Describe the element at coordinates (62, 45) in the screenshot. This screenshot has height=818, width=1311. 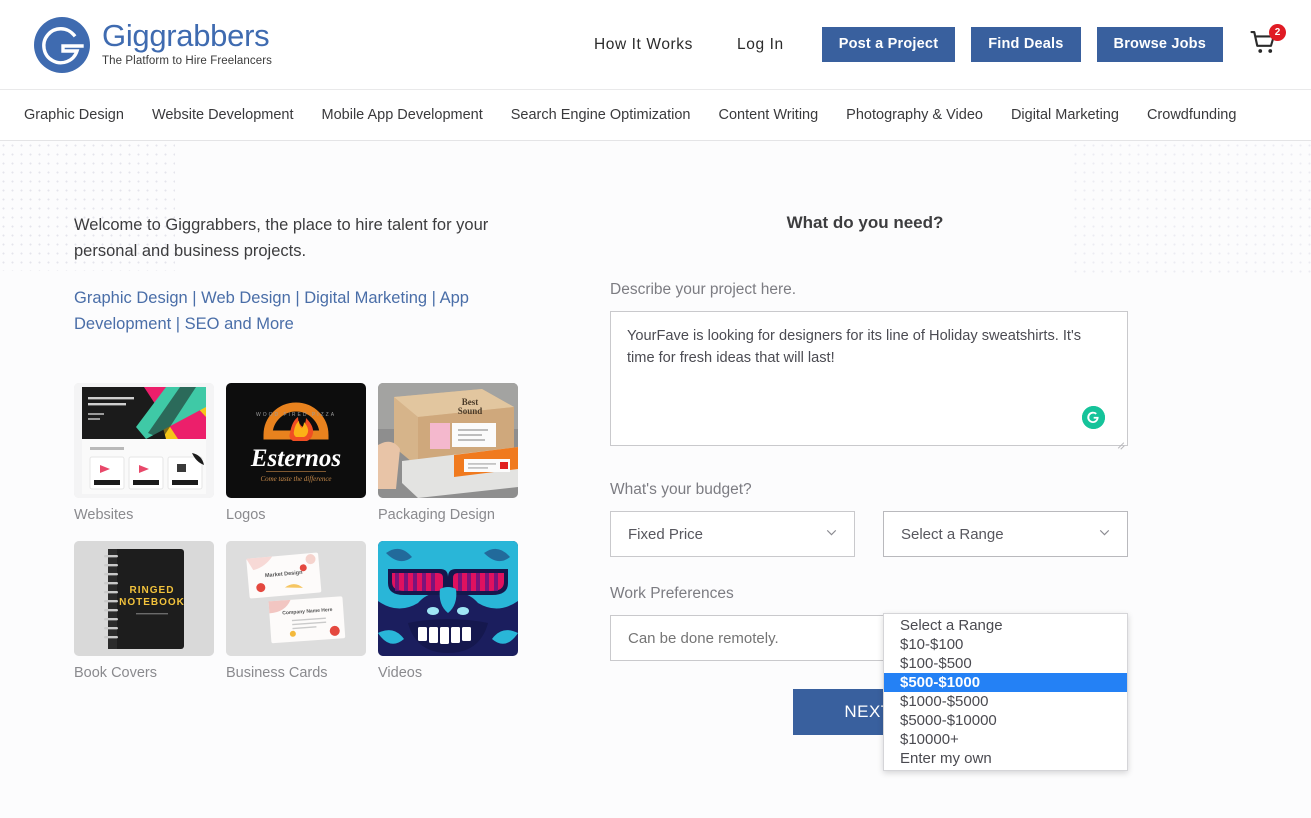
I see `giggrabbers-logo-icon` at that location.